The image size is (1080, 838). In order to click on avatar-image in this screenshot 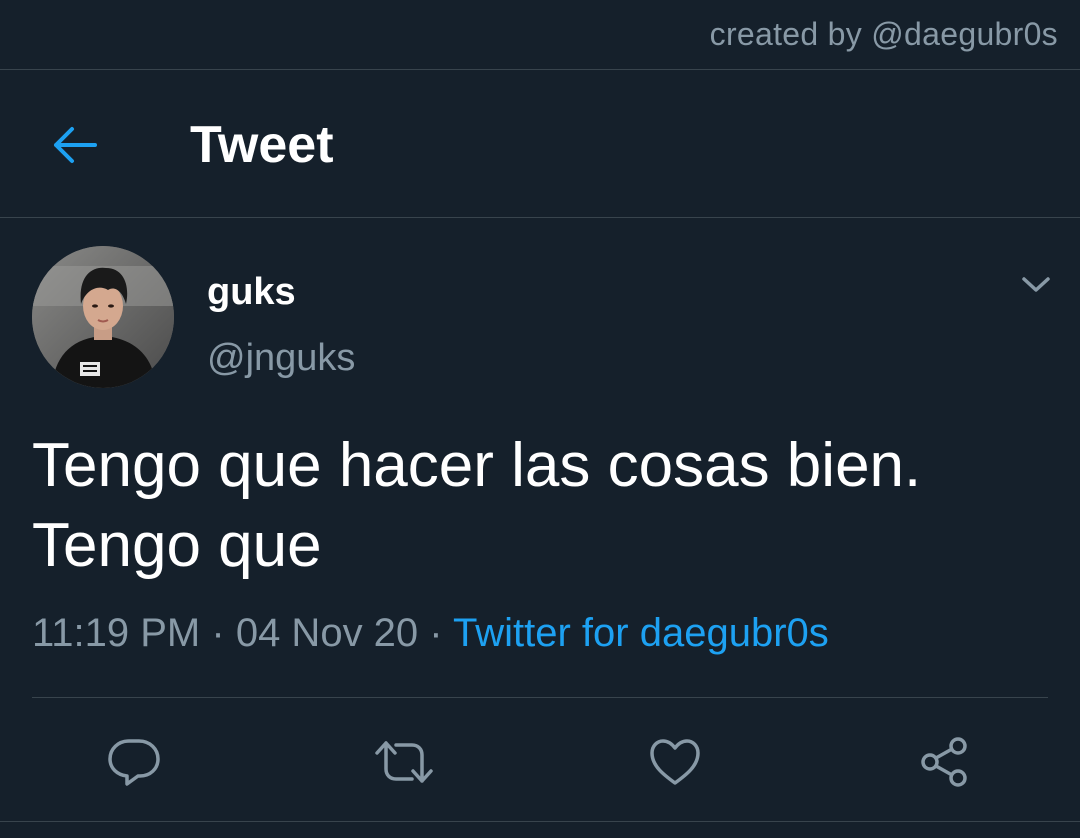, I will do `click(103, 317)`.